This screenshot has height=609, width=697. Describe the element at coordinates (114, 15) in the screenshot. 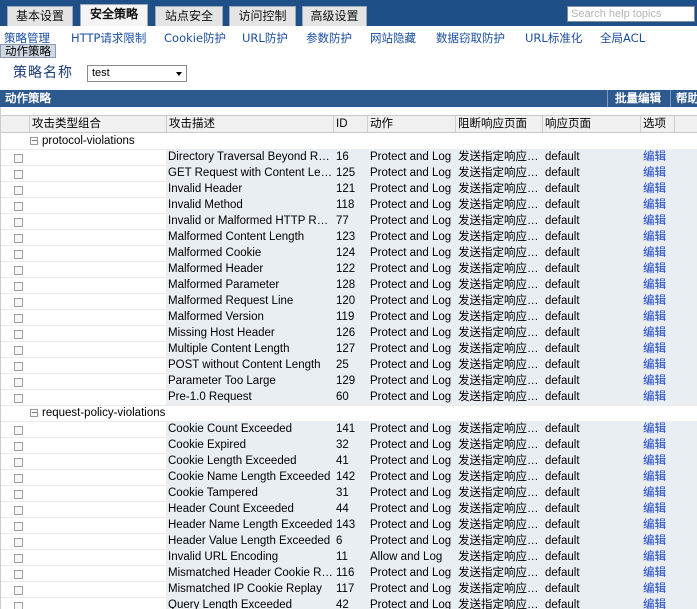

I see `tab-security-policy: 安全策略` at that location.